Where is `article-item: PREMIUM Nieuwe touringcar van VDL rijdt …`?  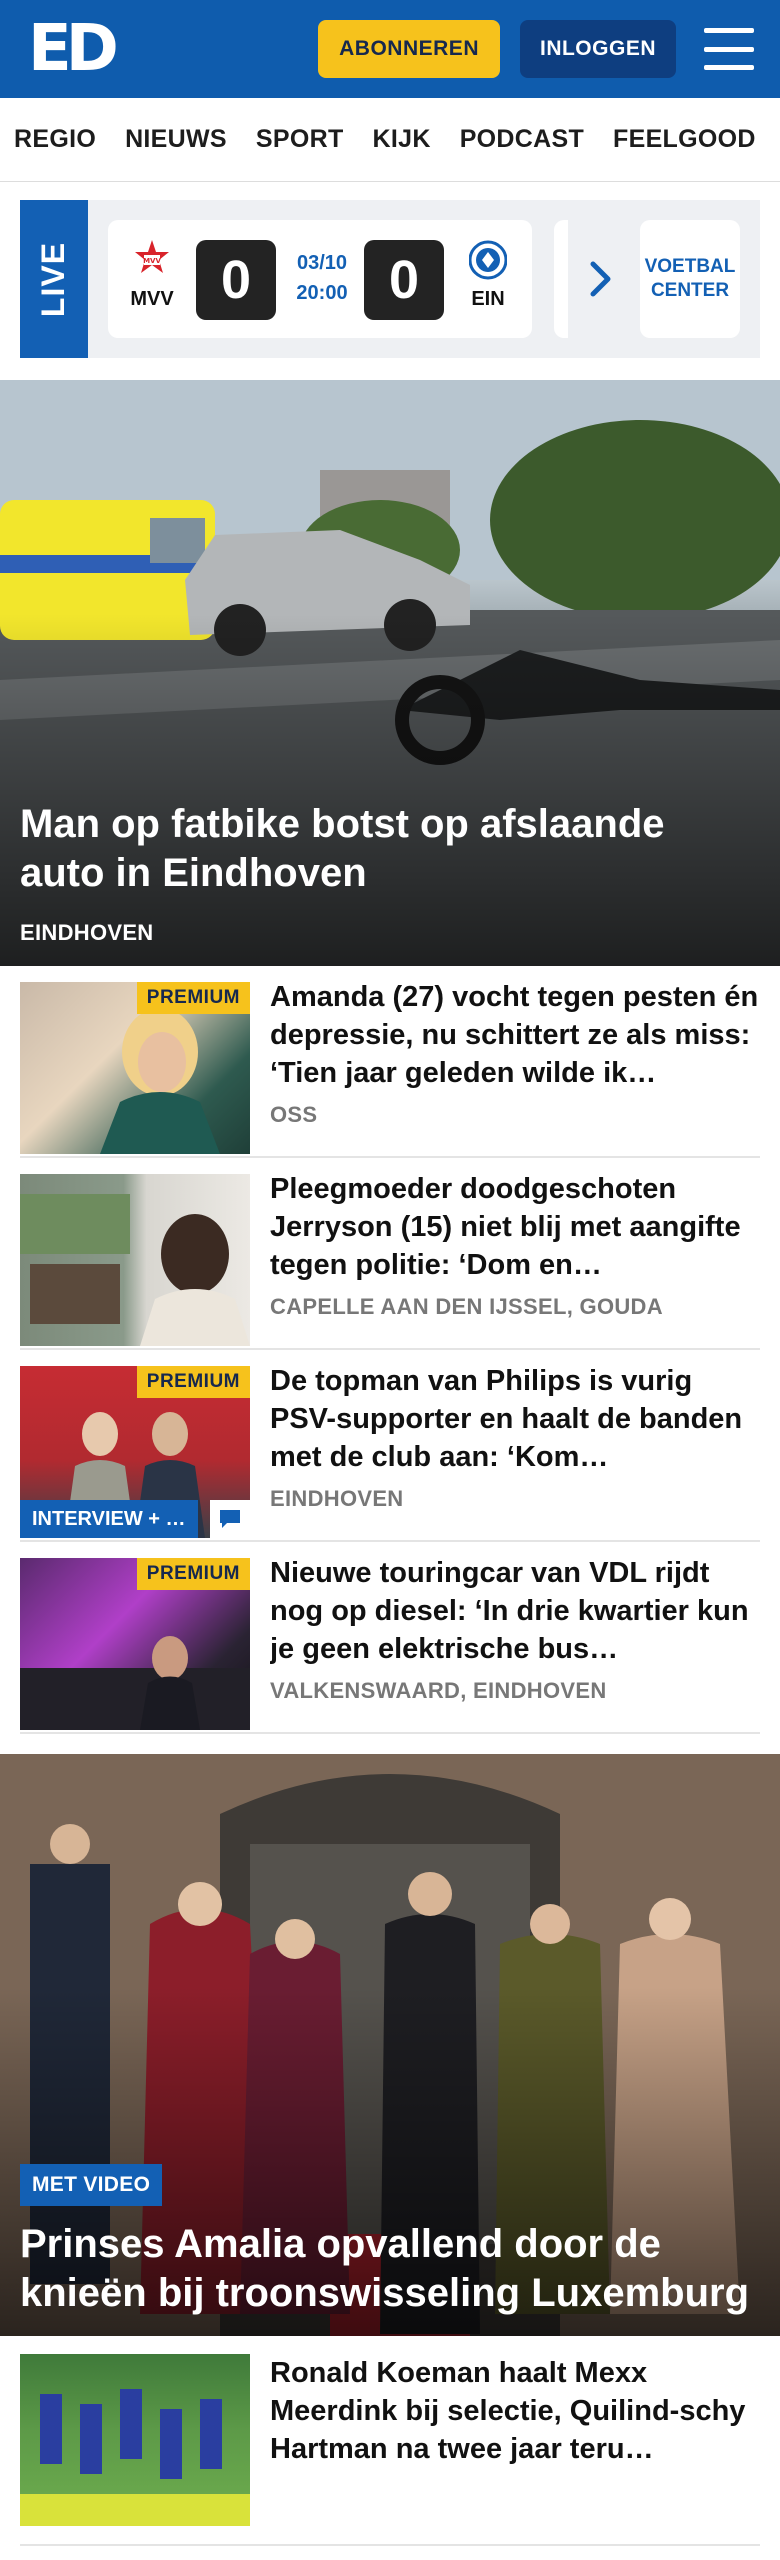
article-item: PREMIUM Nieuwe touringcar van VDL rijdt … is located at coordinates (390, 1638).